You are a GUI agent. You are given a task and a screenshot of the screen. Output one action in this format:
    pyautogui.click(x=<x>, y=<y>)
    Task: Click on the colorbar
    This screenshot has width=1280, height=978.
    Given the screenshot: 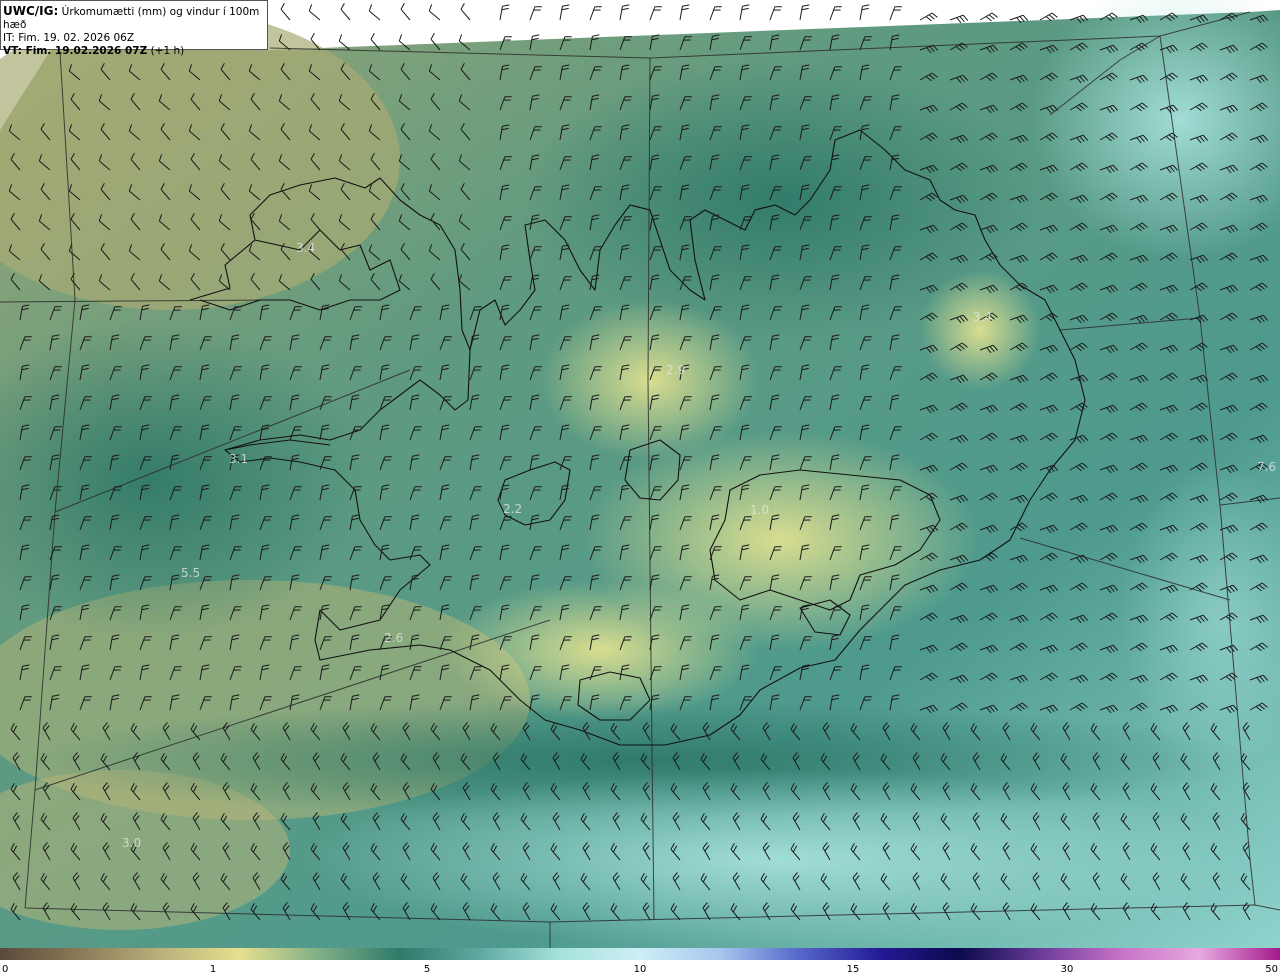 What is the action you would take?
    pyautogui.click(x=640, y=954)
    